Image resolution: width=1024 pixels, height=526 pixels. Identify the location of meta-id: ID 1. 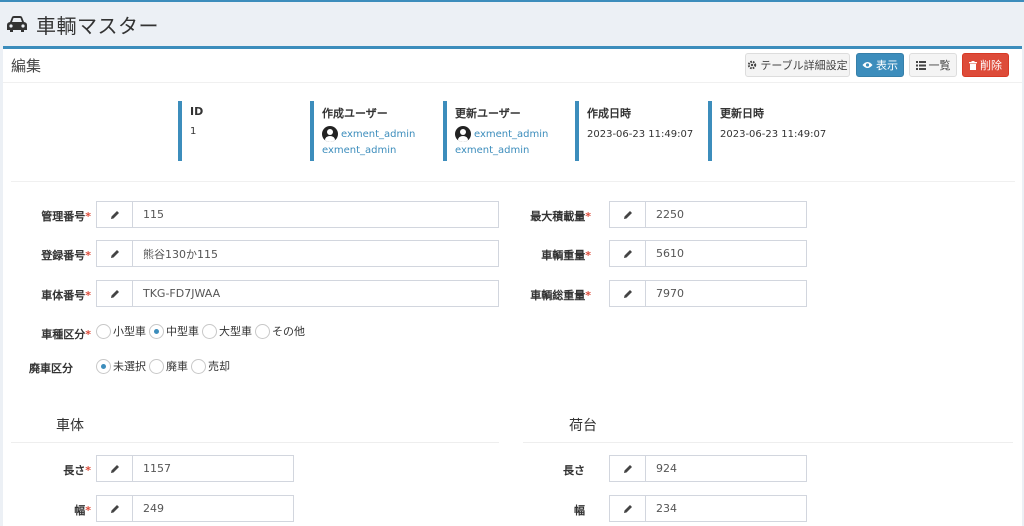
(190, 131).